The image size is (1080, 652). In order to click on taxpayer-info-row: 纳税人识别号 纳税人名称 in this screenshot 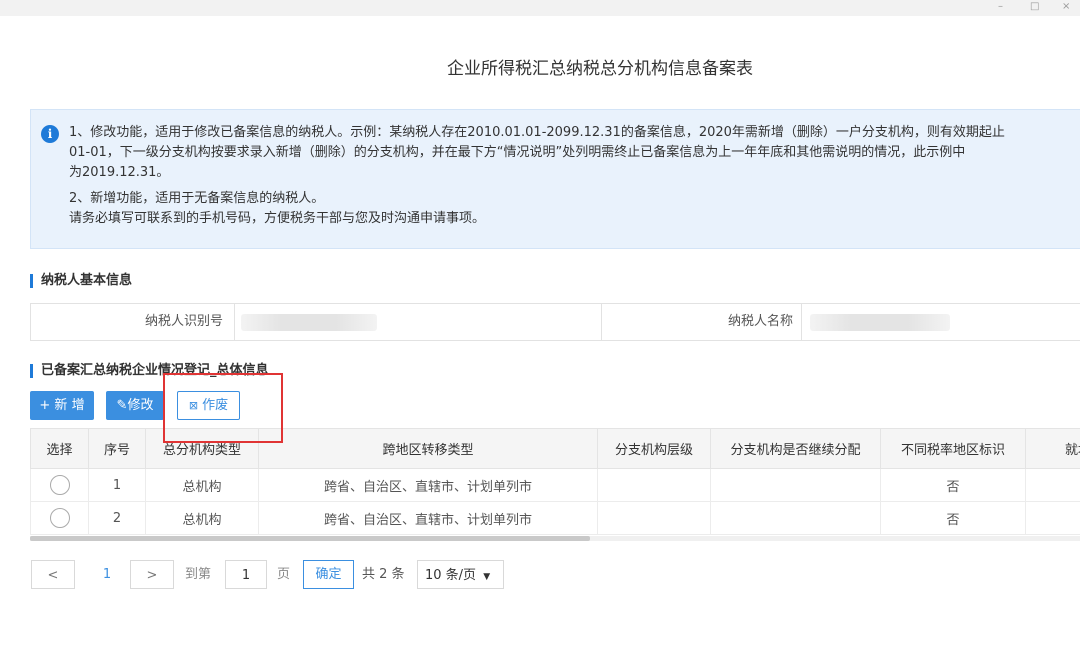, I will do `click(555, 322)`.